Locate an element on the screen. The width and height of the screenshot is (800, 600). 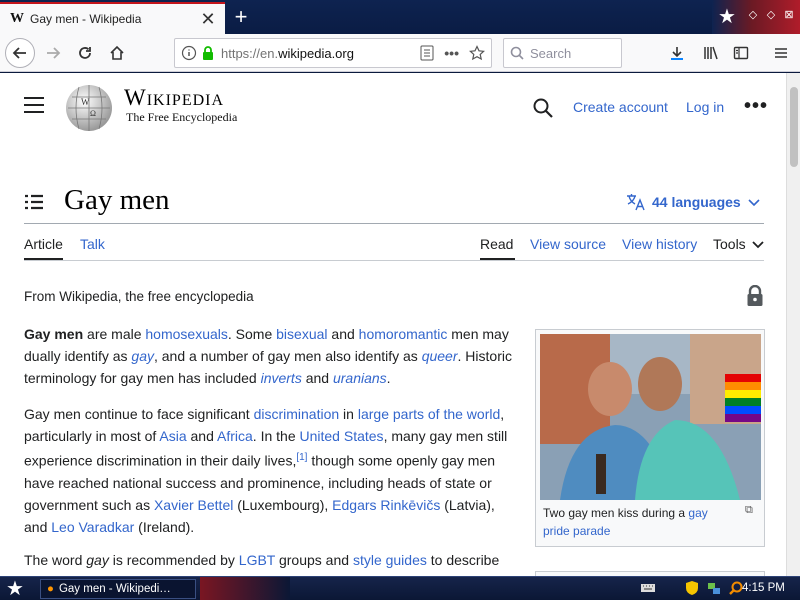
link-africa: Africa is located at coordinates (235, 436).